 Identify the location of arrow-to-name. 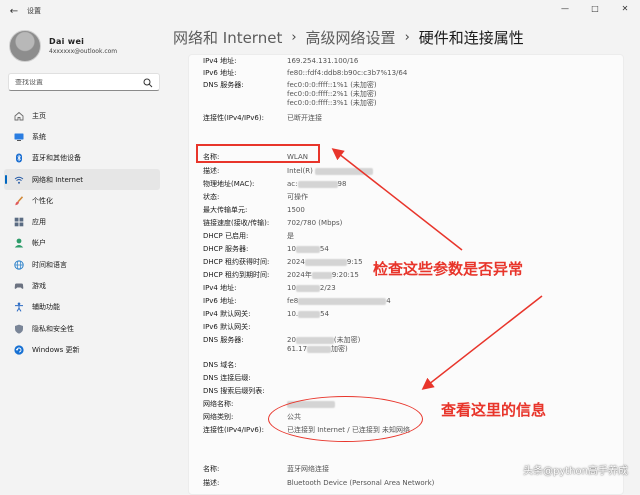
(397, 199).